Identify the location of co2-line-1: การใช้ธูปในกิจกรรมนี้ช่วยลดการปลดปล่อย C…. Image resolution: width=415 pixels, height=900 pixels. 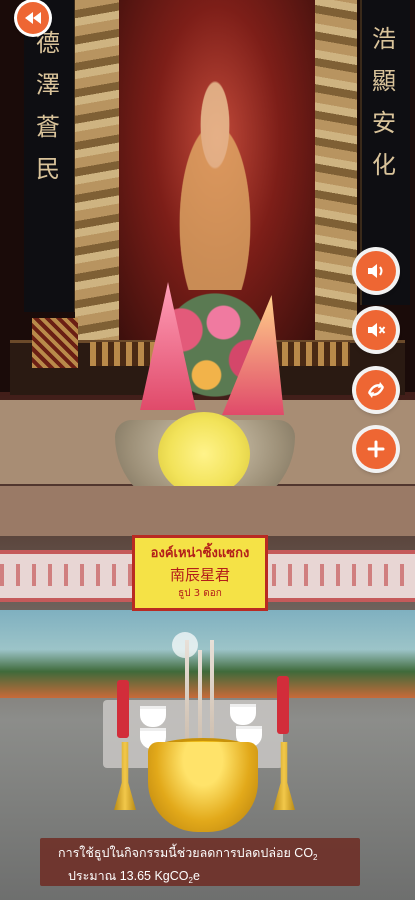
(205, 855).